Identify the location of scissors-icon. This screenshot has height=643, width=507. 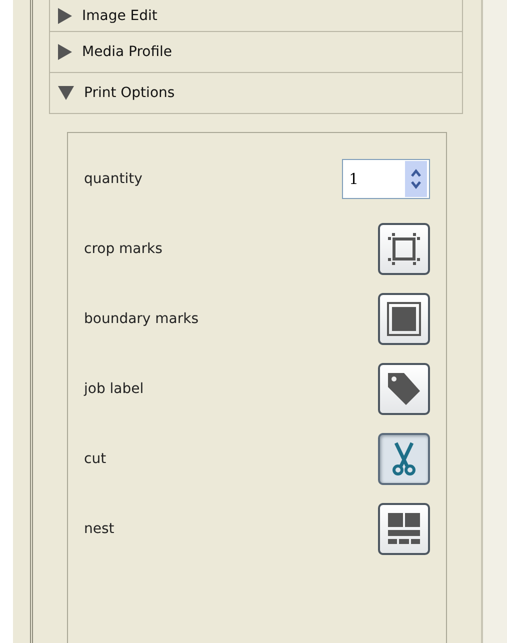
(404, 459).